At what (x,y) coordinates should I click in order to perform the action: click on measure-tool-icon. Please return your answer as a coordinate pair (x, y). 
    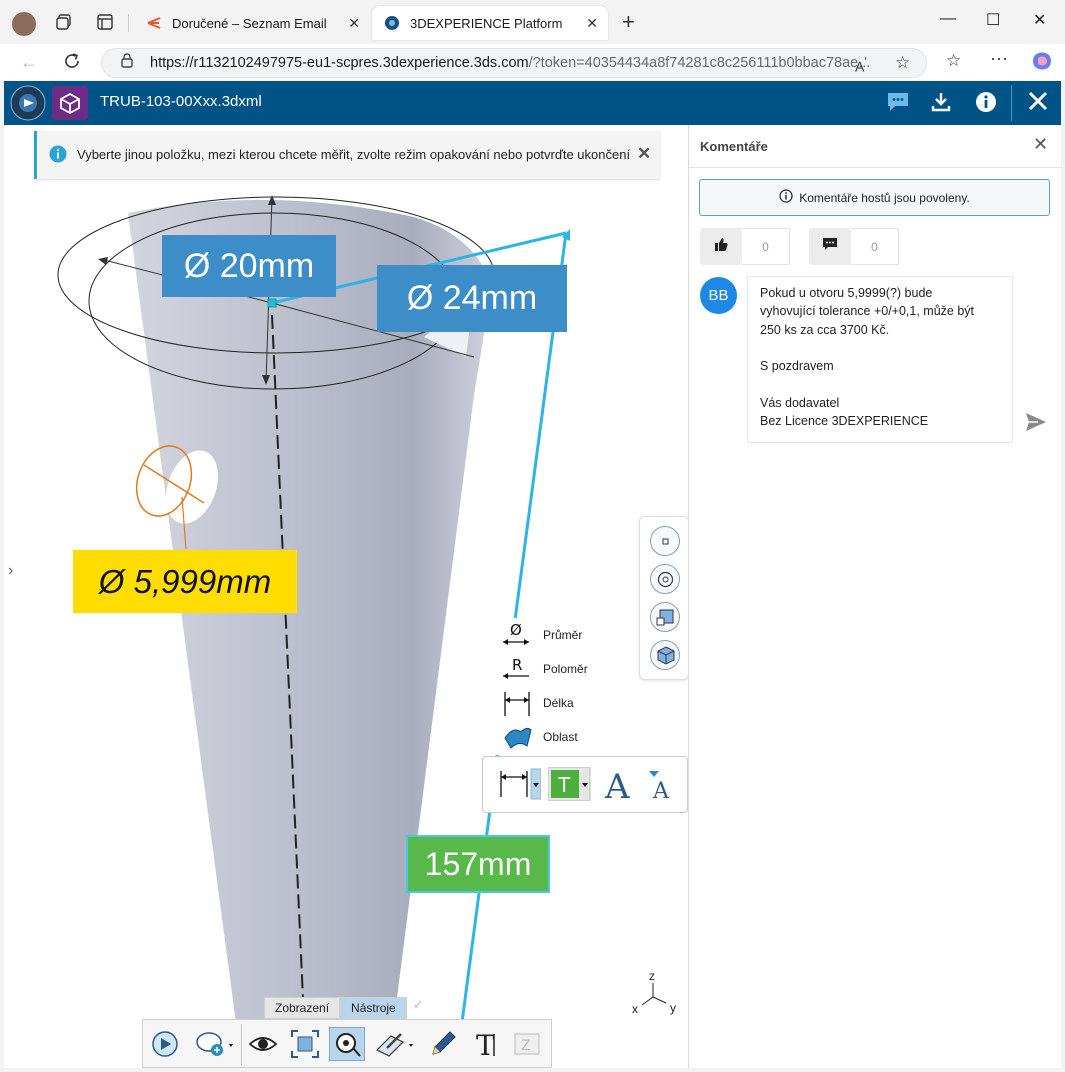
    Looking at the image, I should click on (347, 1044).